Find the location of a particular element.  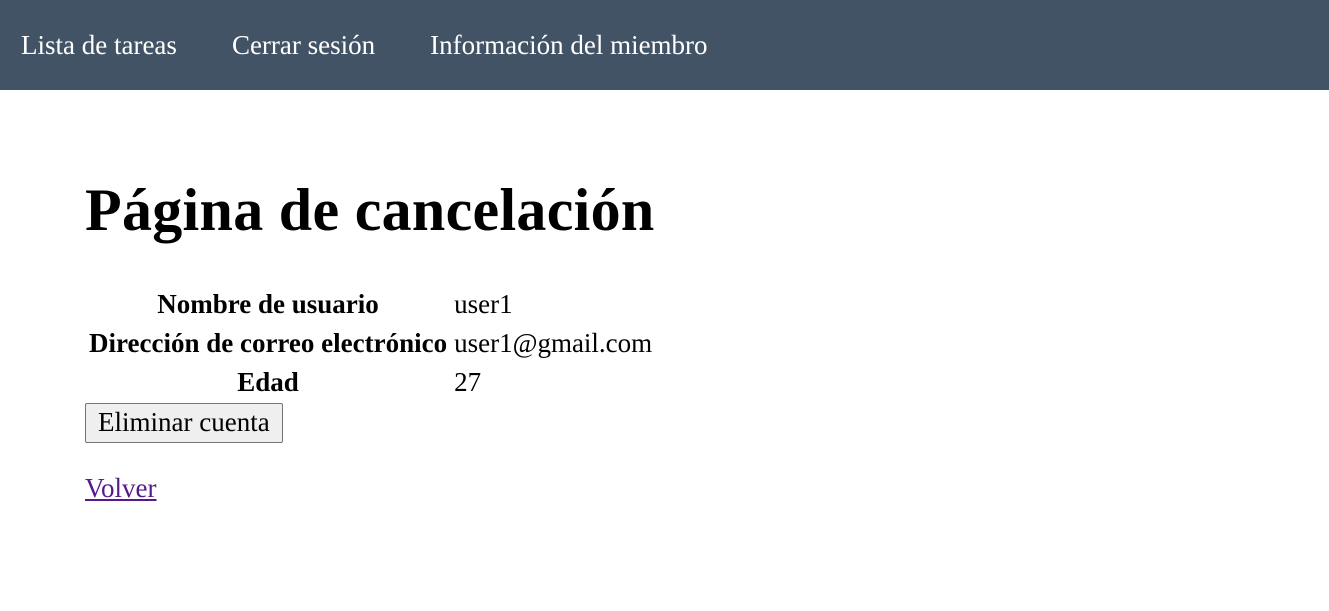

age-label: Edad is located at coordinates (268, 382).